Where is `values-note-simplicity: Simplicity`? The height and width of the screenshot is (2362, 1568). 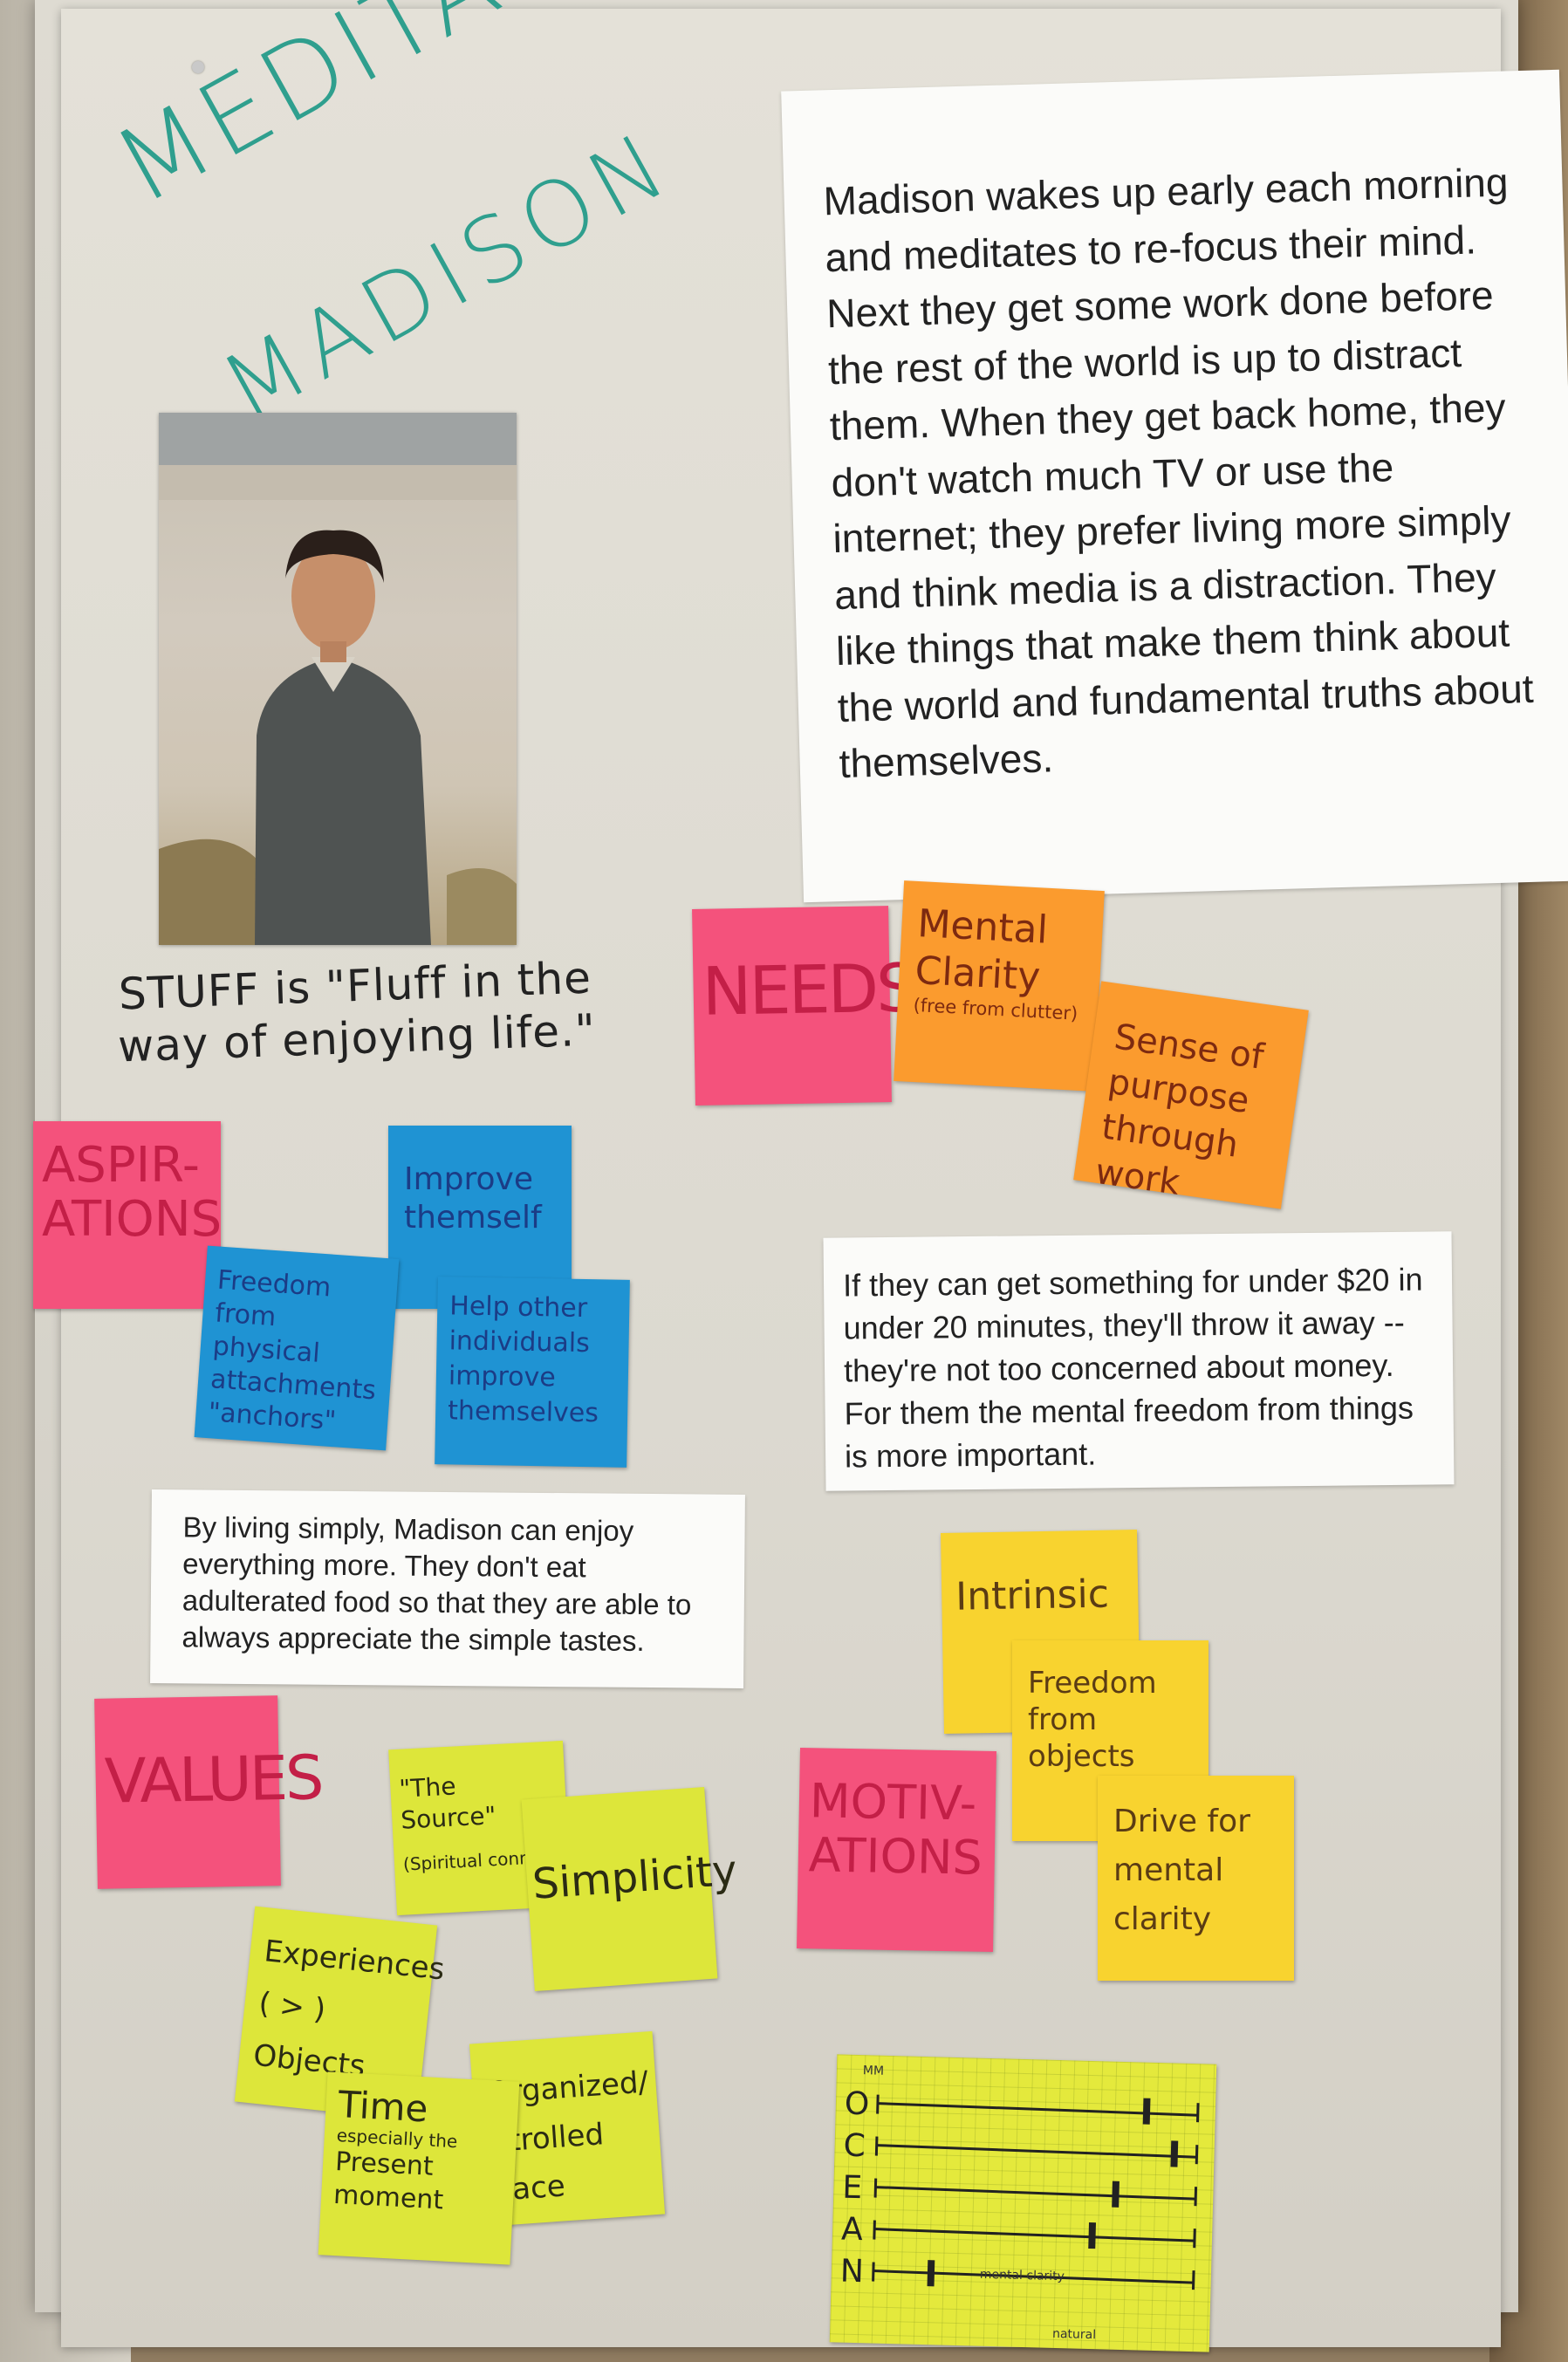
values-note-simplicity: Simplicity is located at coordinates (629, 1889).